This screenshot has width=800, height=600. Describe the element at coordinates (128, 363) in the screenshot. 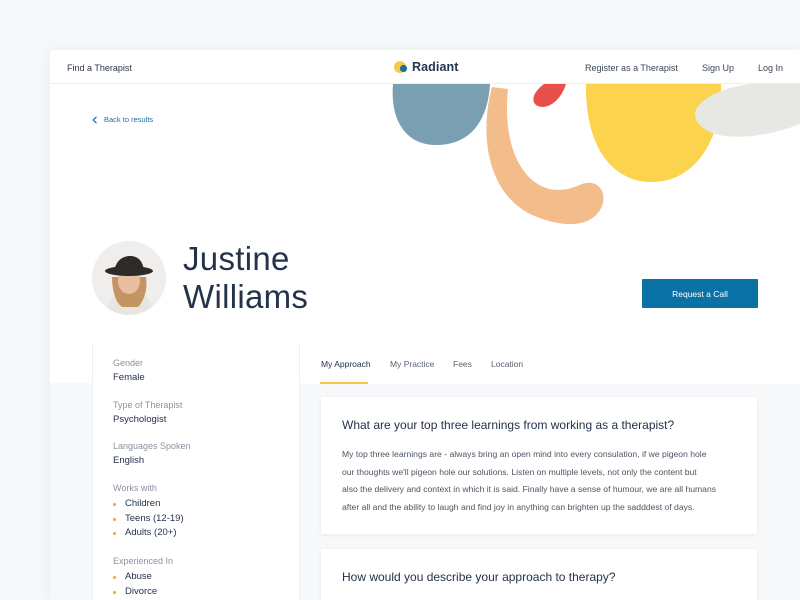

I see `gender-label: Gender` at that location.